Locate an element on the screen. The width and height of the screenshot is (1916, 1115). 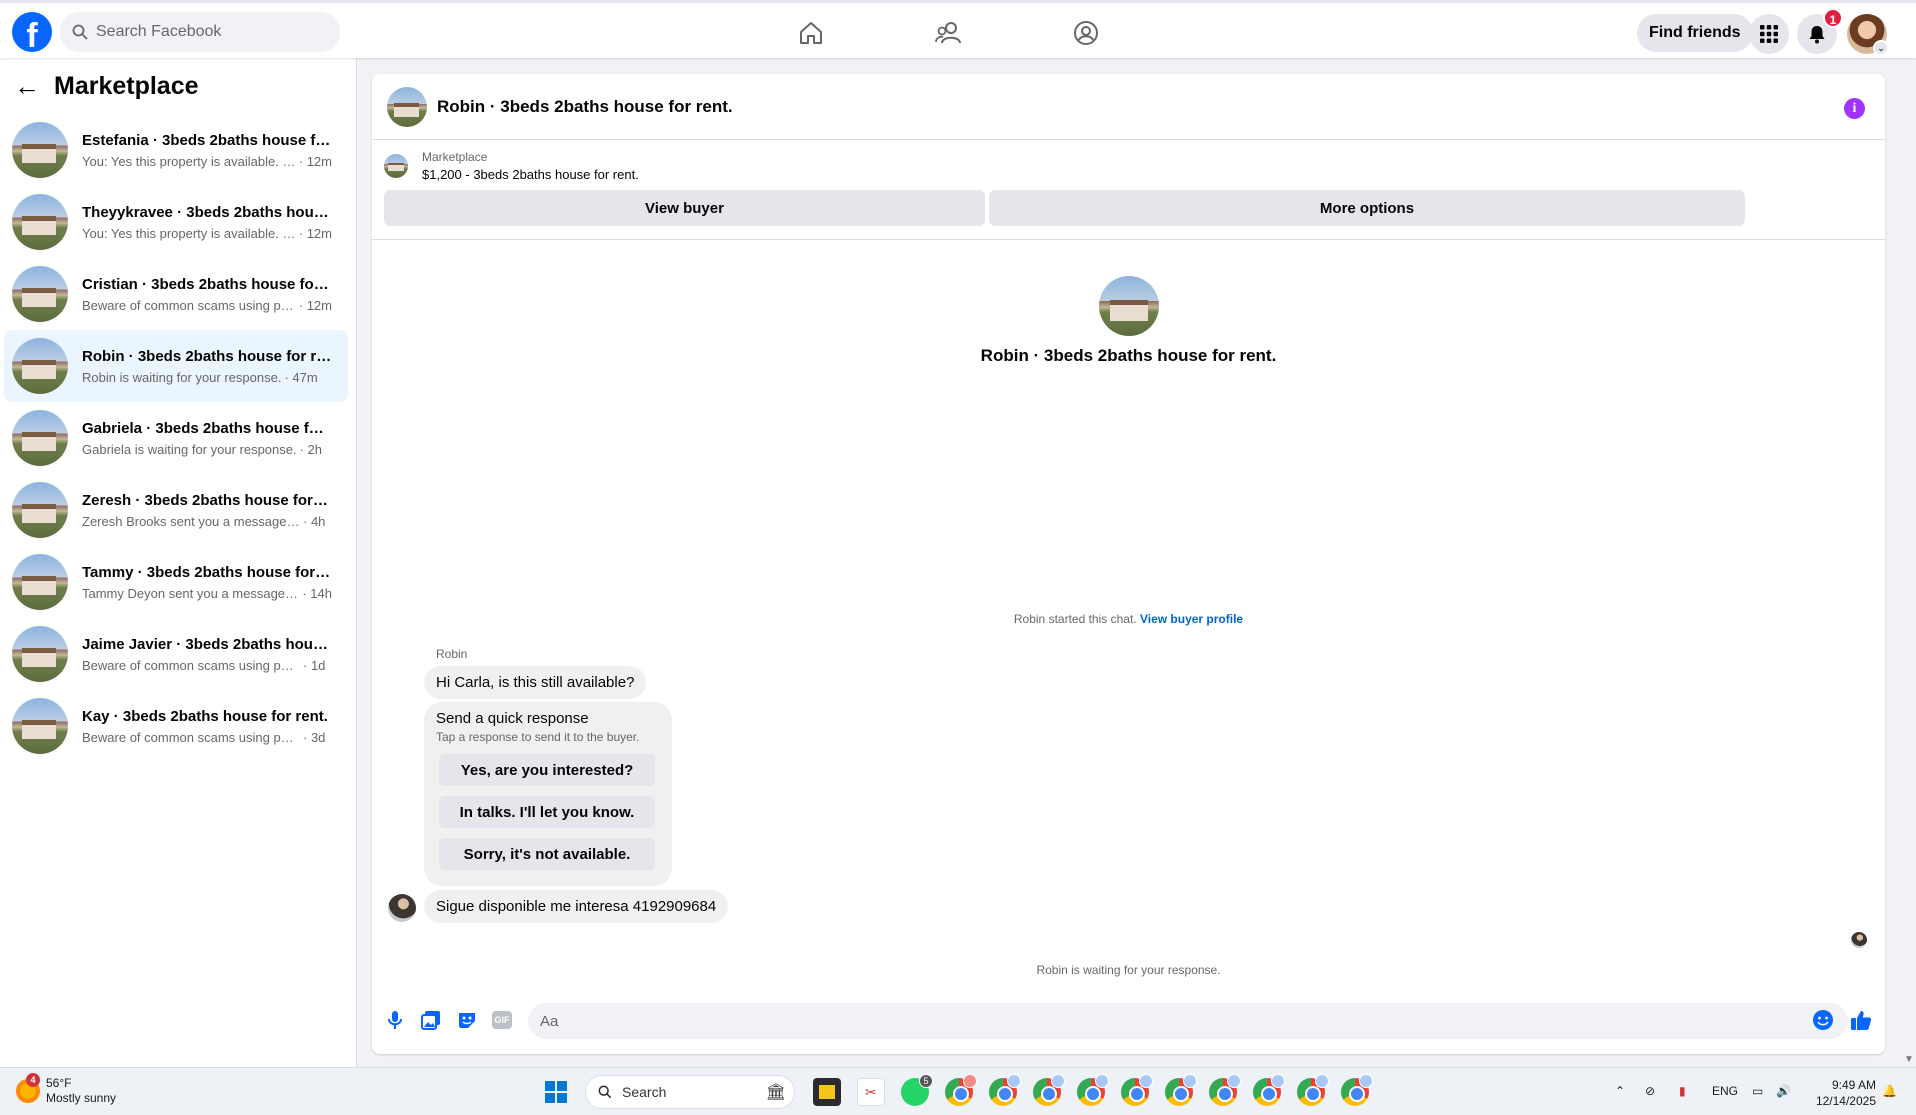
thumbs-up-icon is located at coordinates (1861, 1020).